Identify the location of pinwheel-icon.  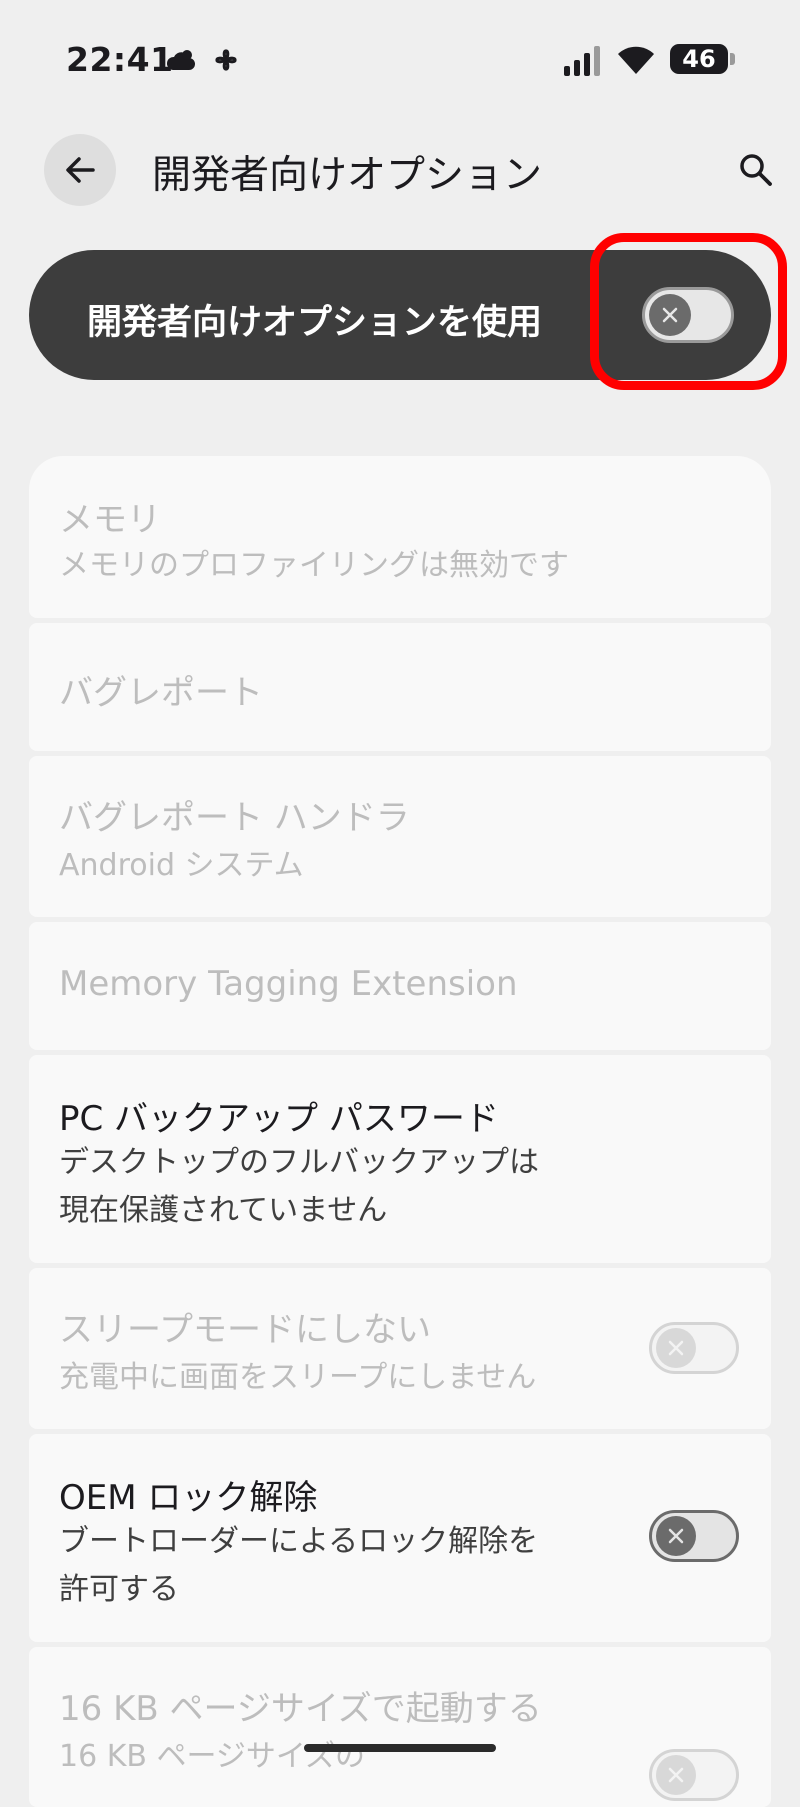
(226, 60).